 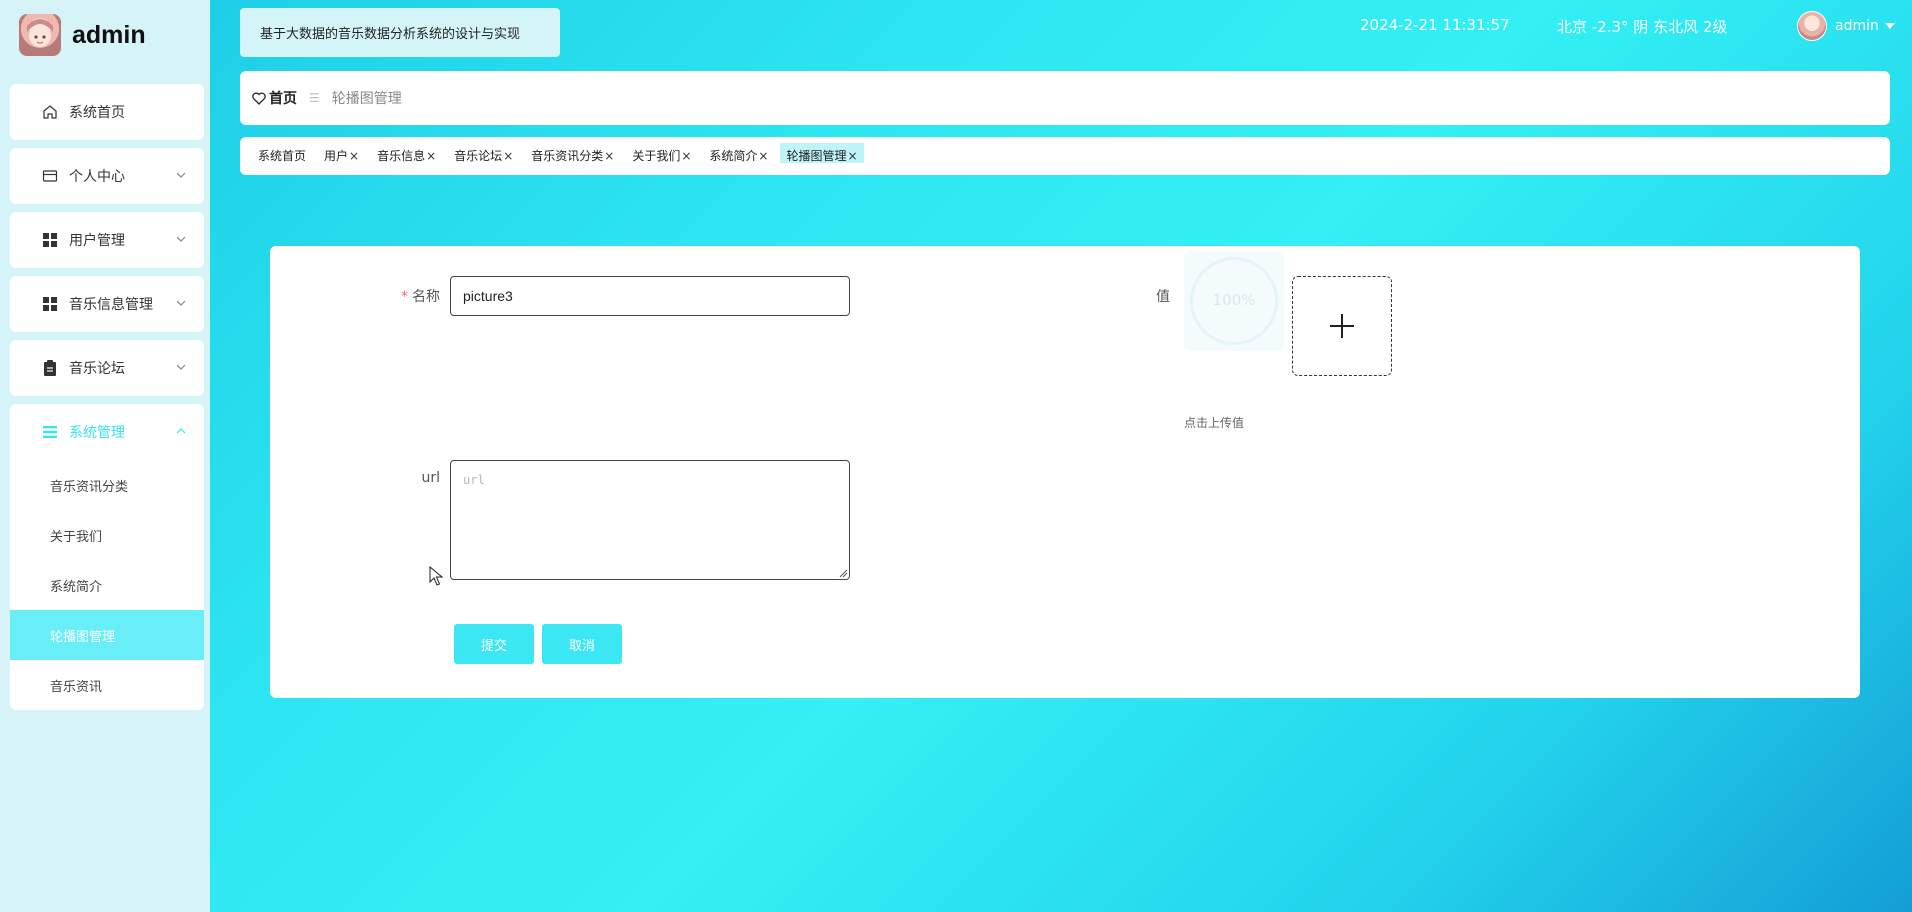 I want to click on name-label-text: 名称, so click(x=426, y=297).